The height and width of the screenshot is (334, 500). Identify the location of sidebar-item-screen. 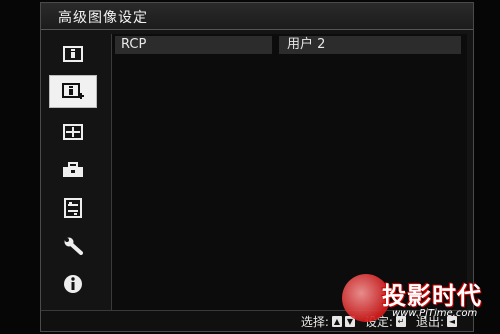
(73, 131).